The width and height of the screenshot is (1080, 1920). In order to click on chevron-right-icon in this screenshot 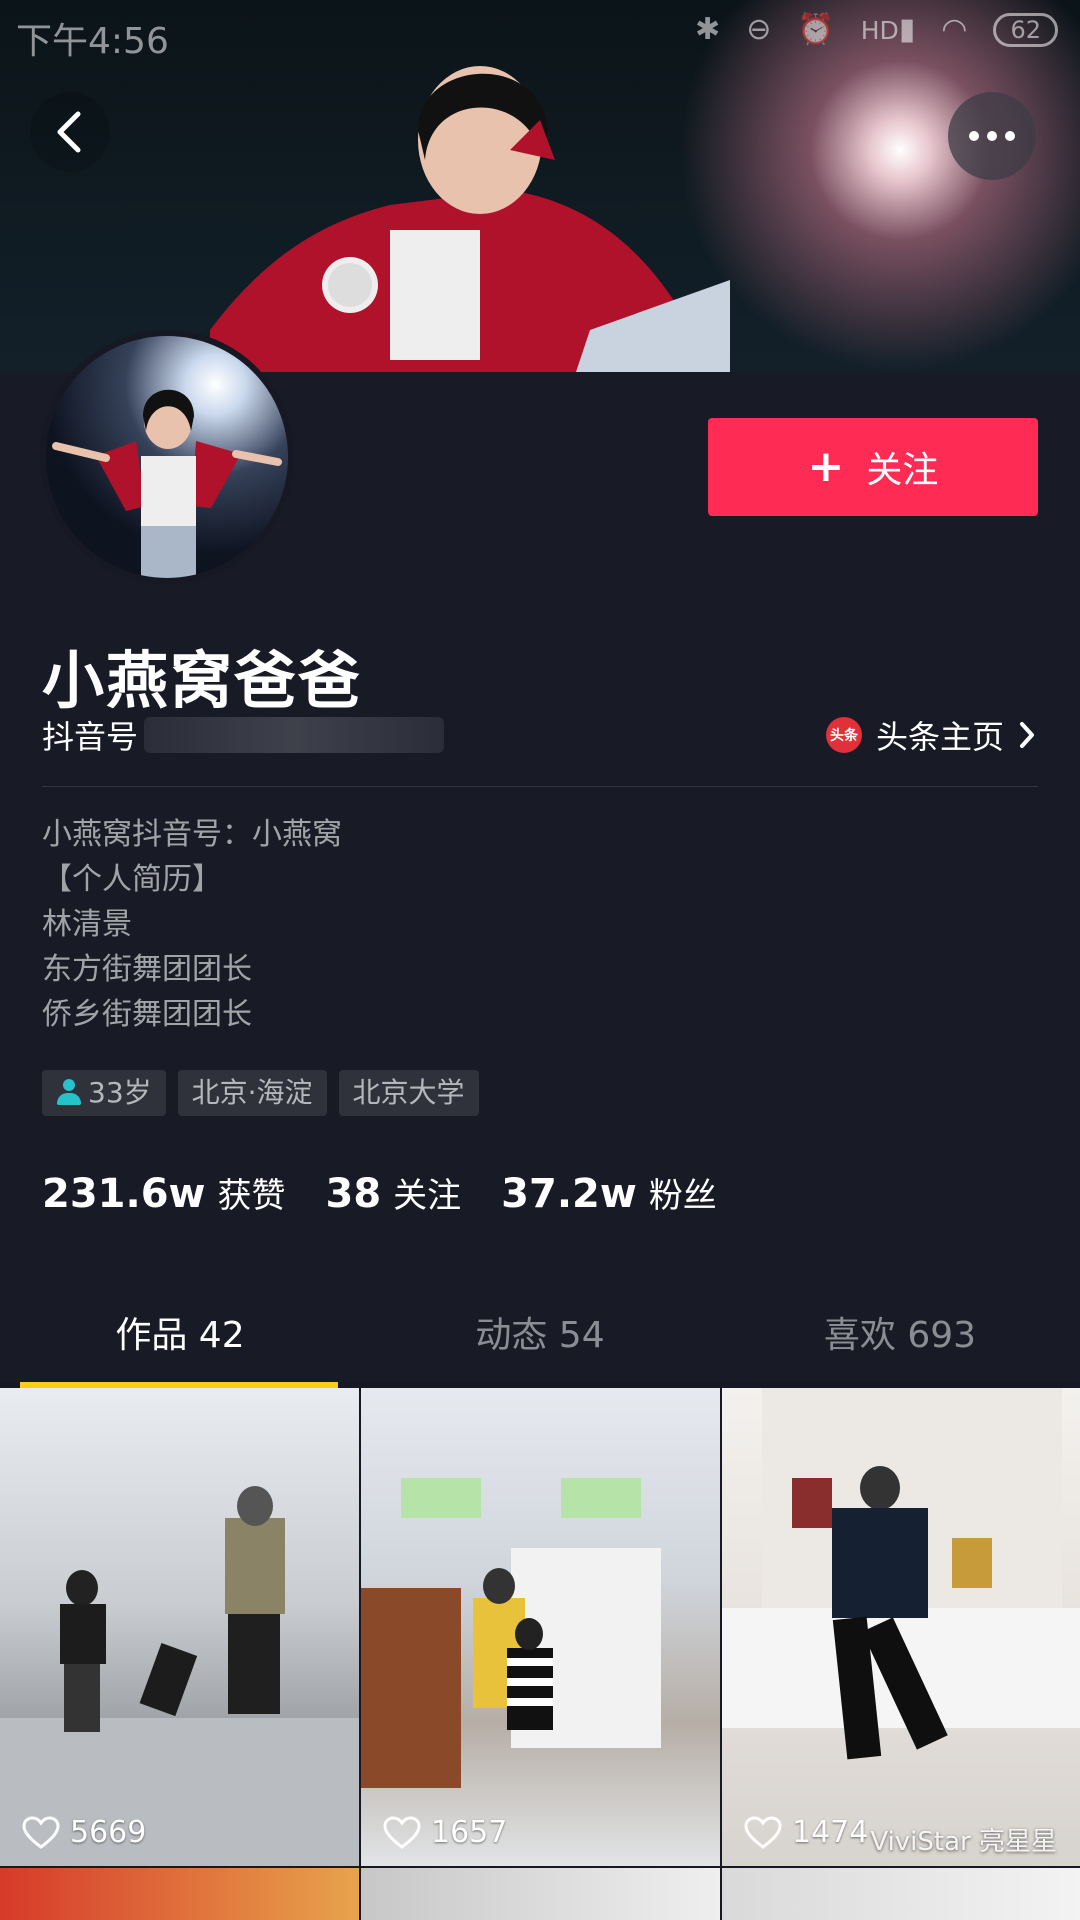, I will do `click(1027, 735)`.